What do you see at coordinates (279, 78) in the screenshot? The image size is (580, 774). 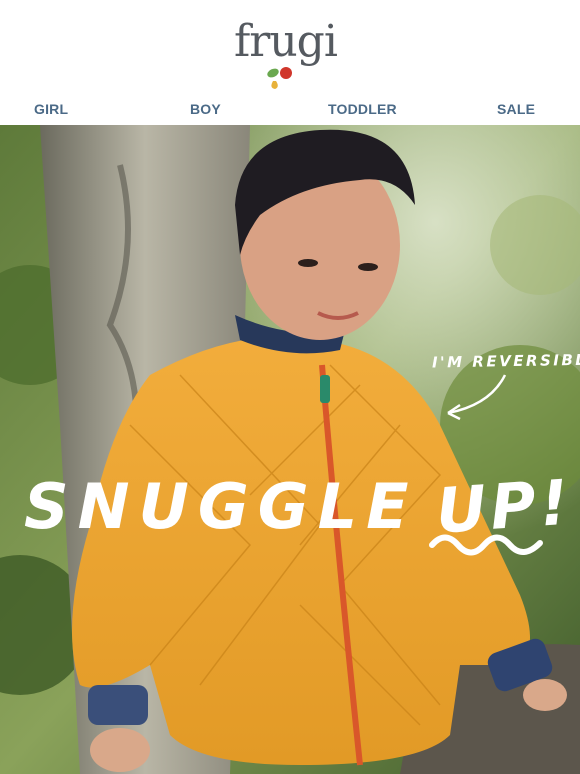 I see `leaves-icon` at bounding box center [279, 78].